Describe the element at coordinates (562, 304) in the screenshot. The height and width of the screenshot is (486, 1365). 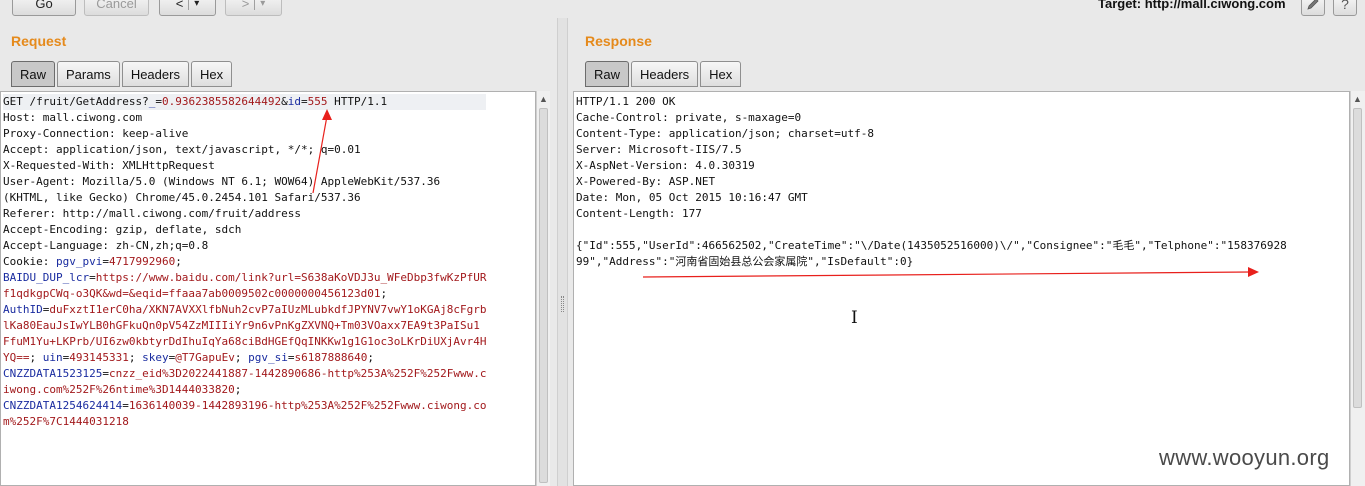
I see `grip-icon` at that location.